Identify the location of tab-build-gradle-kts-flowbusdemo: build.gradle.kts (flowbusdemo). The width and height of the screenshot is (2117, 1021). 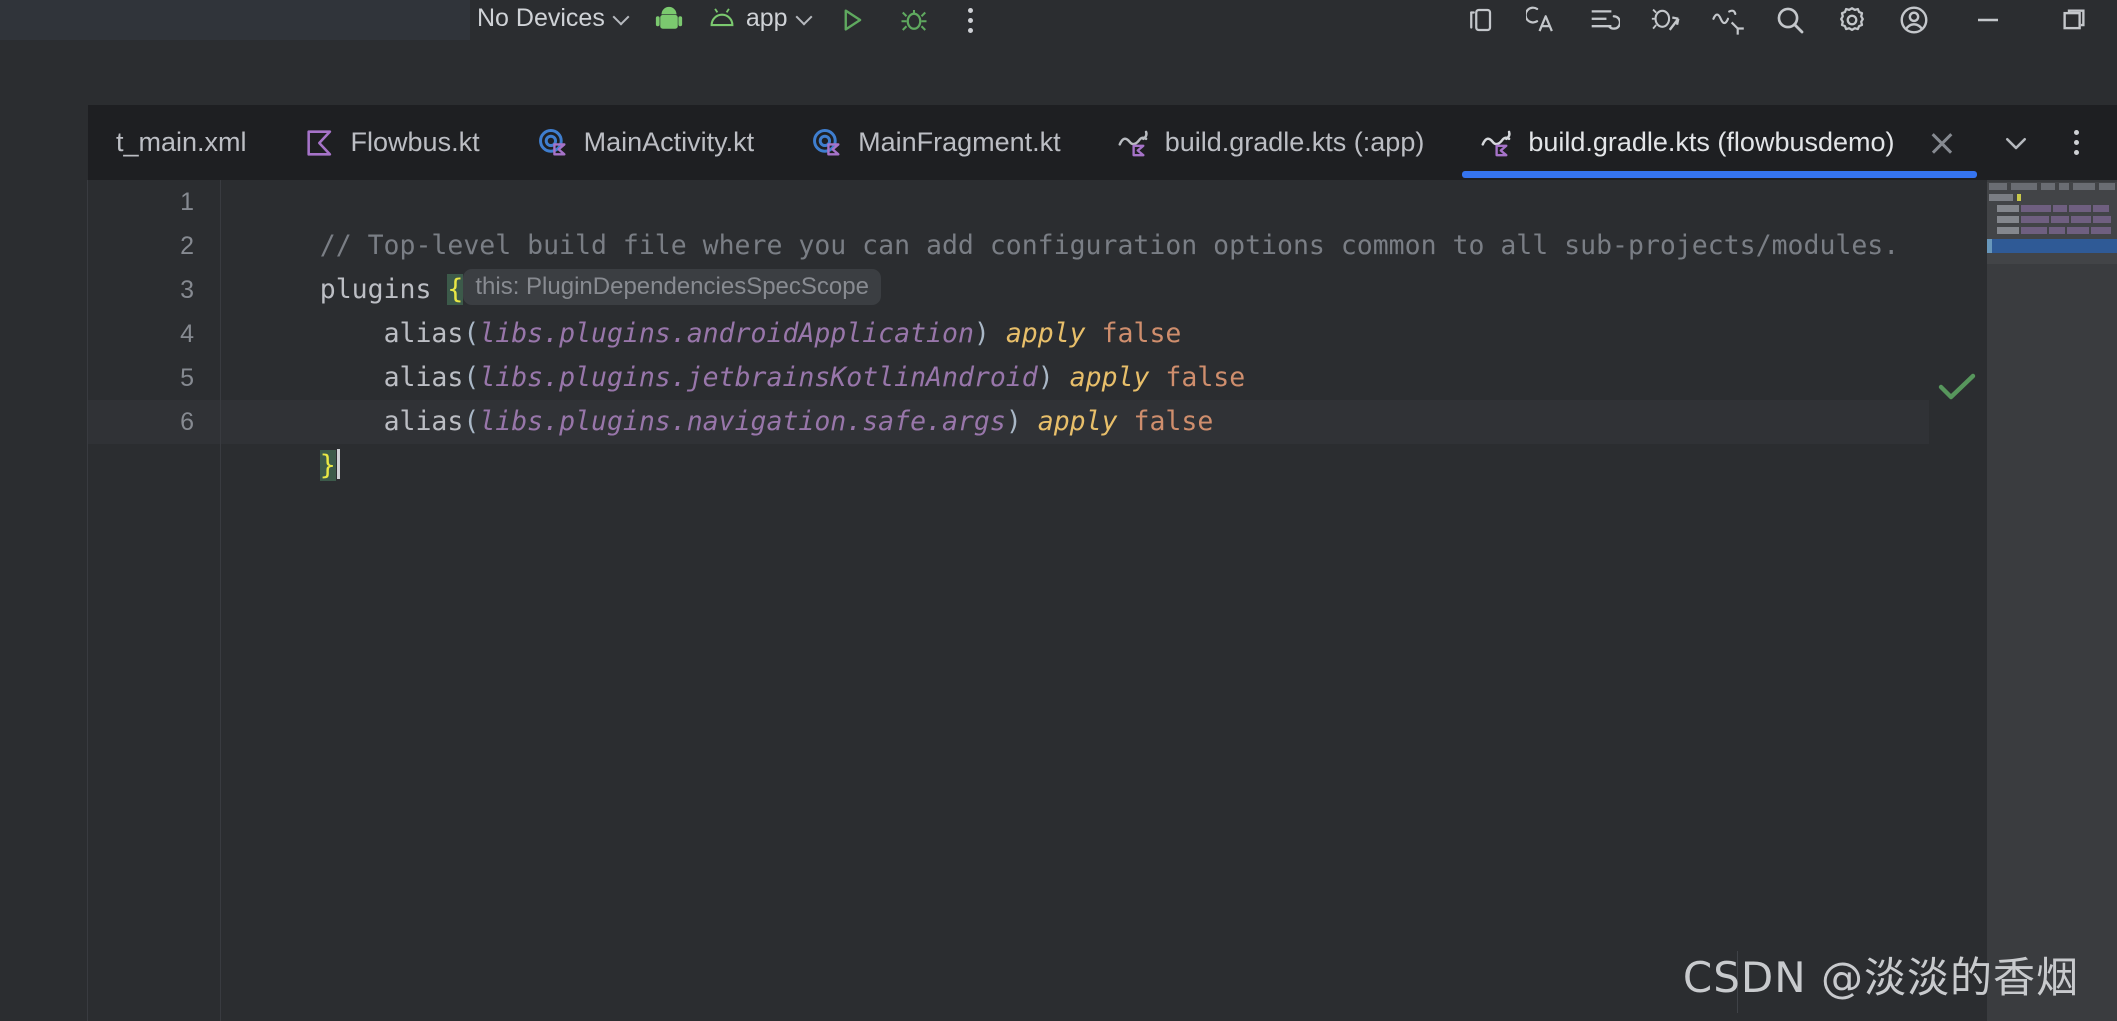
(1719, 142).